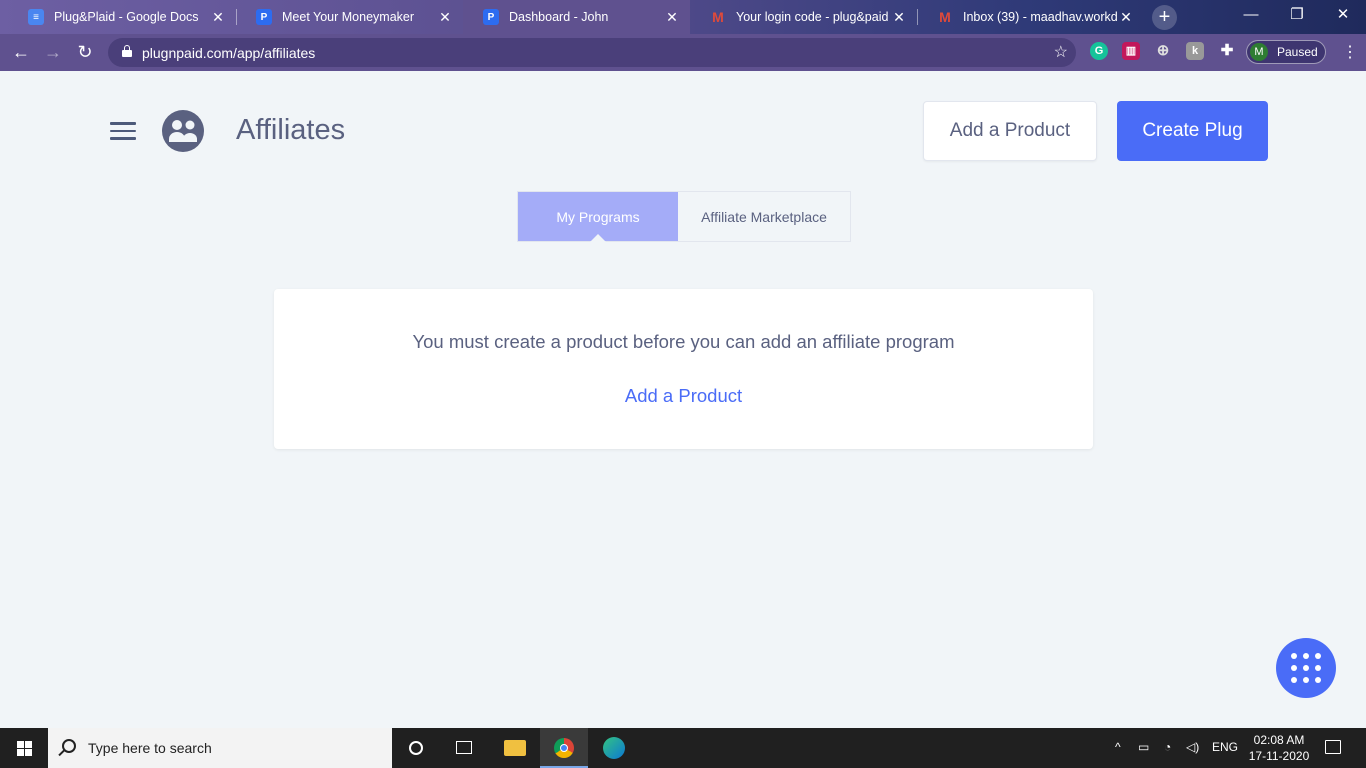 The image size is (1366, 768). What do you see at coordinates (559, 17) in the screenshot?
I see `tab-title: Dashboard - John` at bounding box center [559, 17].